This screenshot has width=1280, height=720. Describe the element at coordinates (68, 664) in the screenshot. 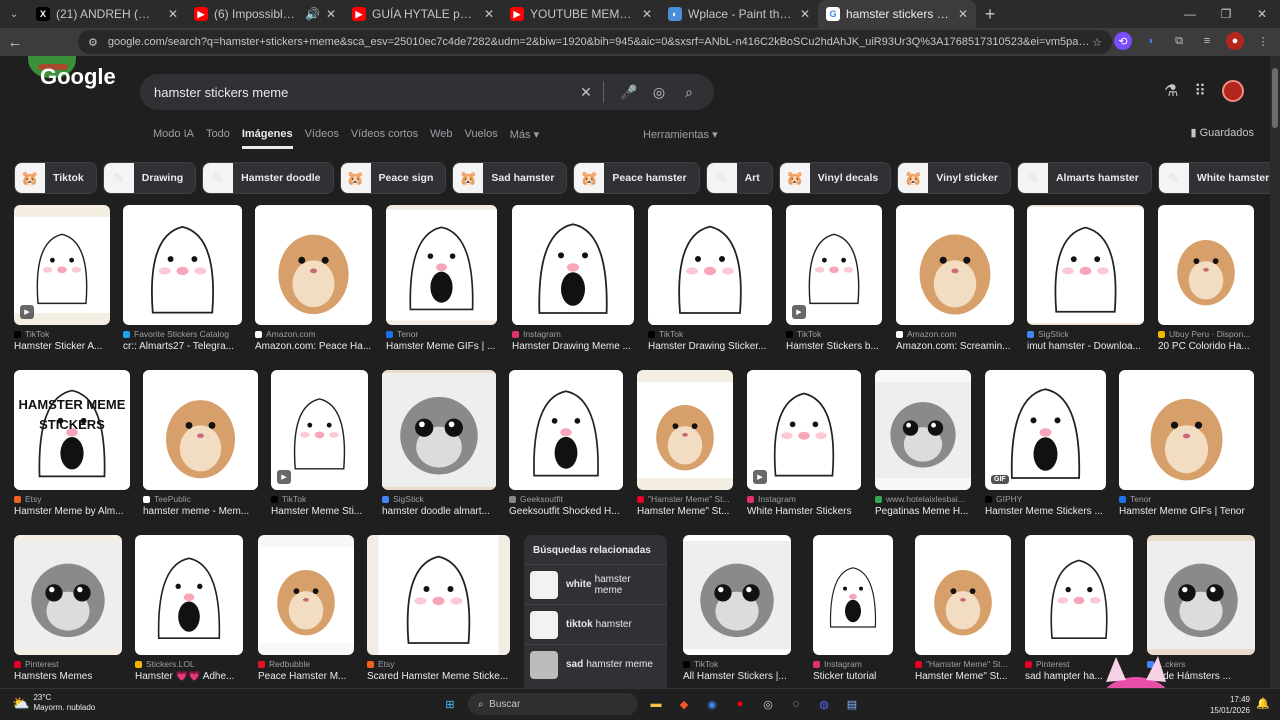

I see `result-source: Pinterest` at that location.